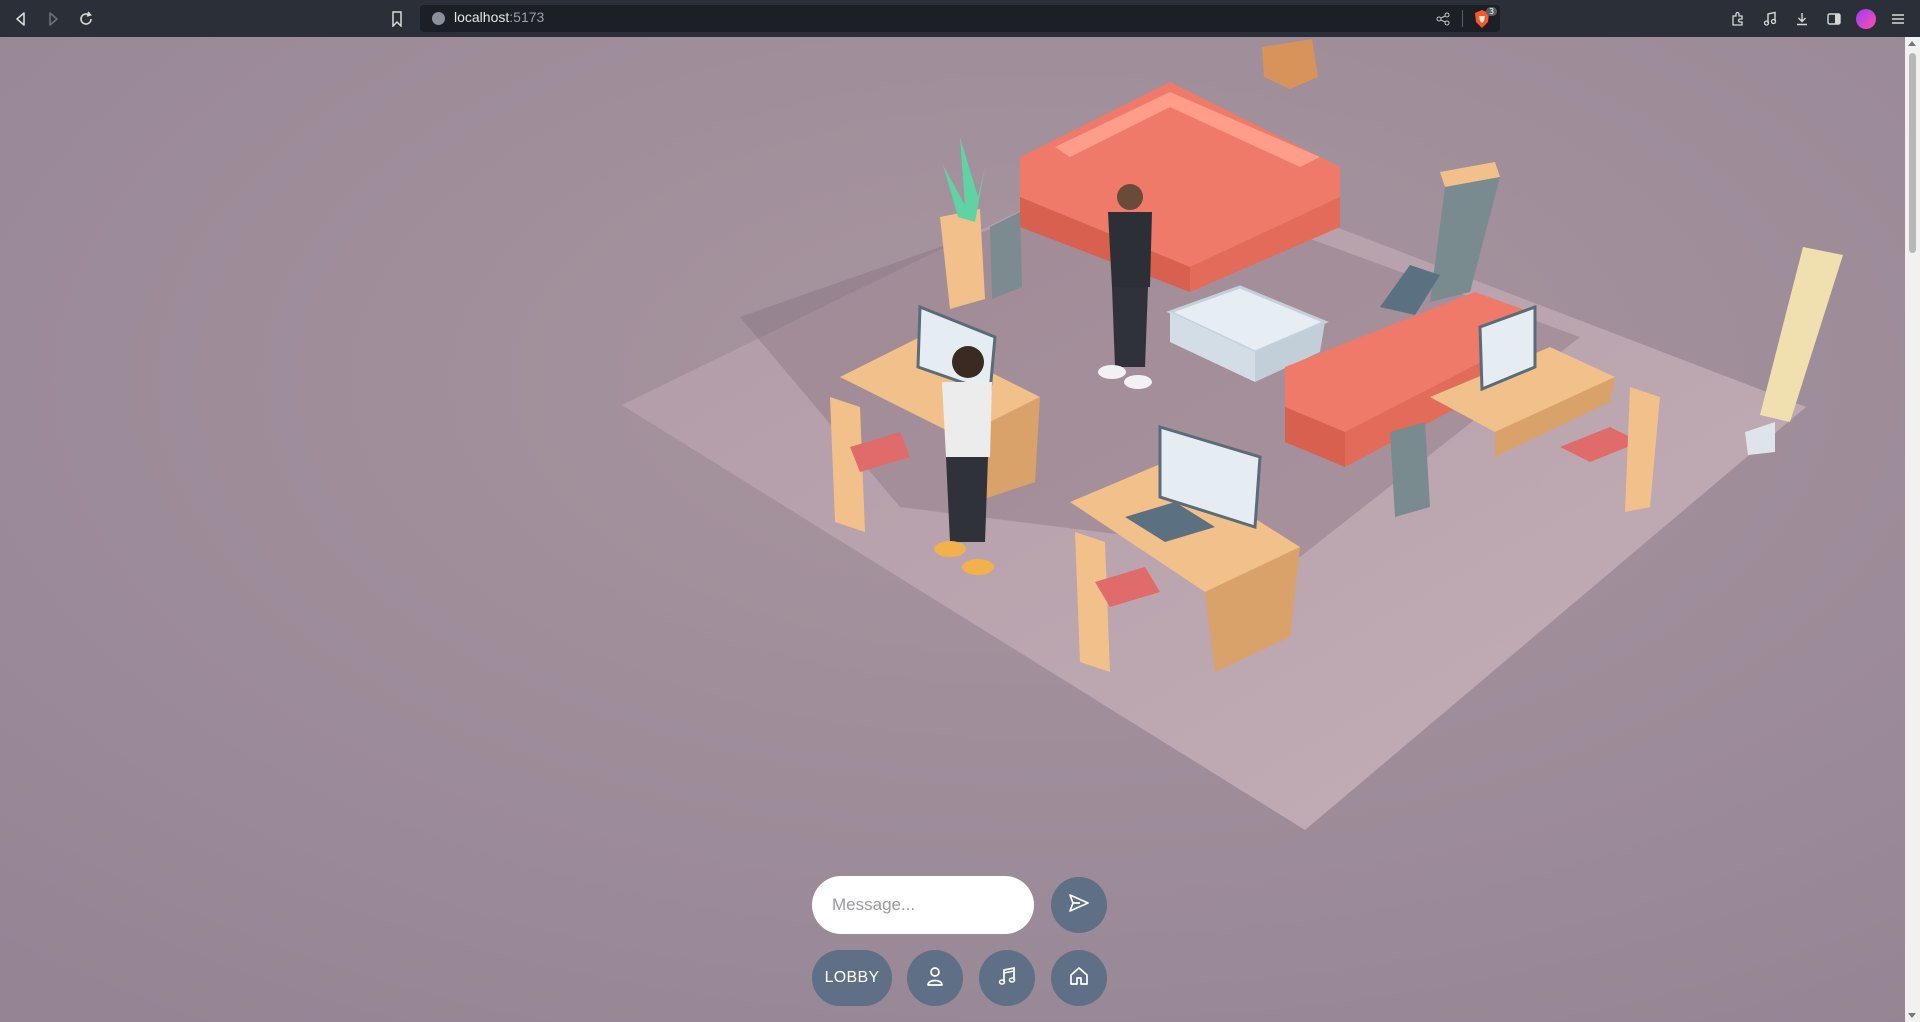  What do you see at coordinates (86, 19) in the screenshot?
I see `reload-icon` at bounding box center [86, 19].